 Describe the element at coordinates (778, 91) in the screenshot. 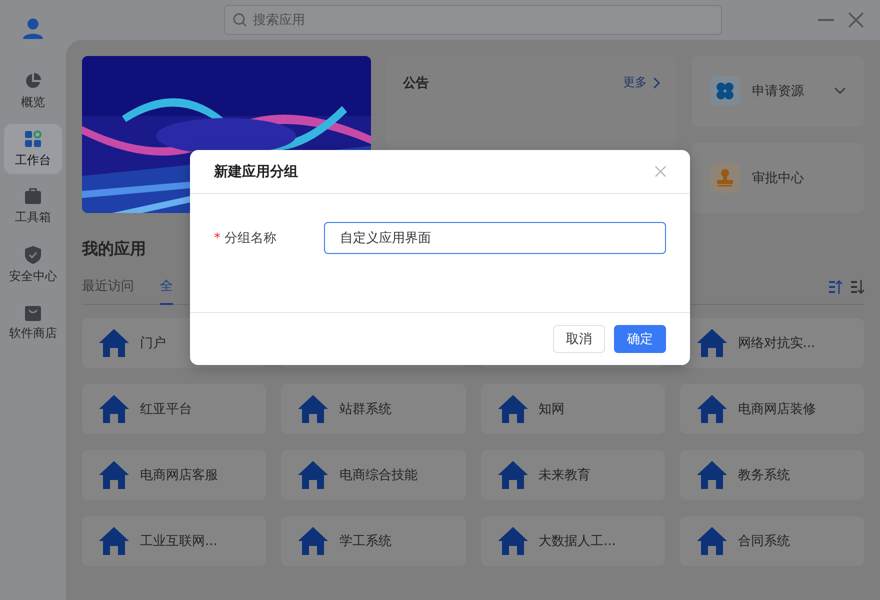

I see `quick-action-card: 申请资源` at that location.